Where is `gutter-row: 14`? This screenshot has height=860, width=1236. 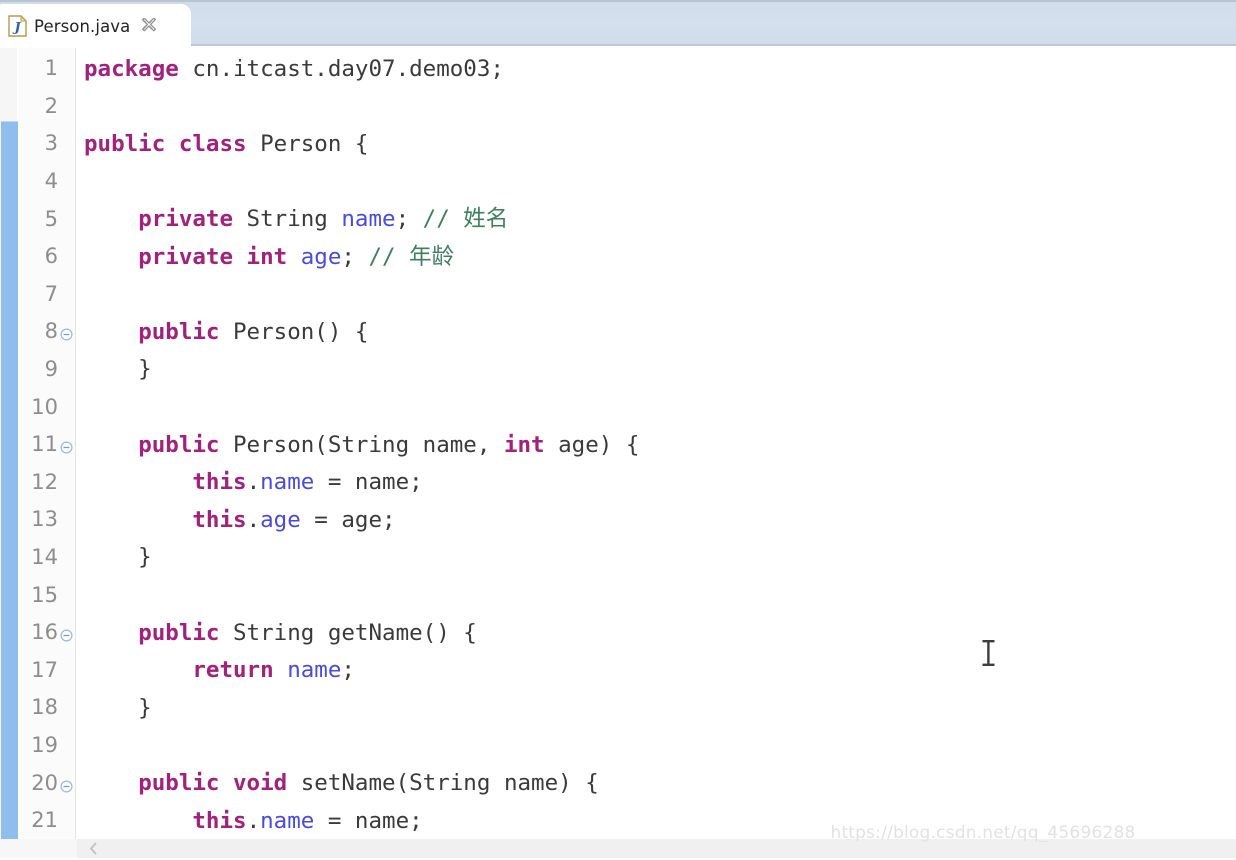
gutter-row: 14 is located at coordinates (47, 558).